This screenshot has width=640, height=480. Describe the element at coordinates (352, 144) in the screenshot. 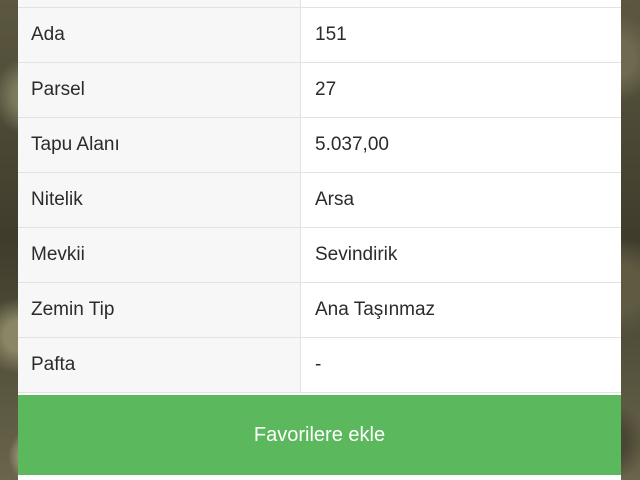

I see `row-value: 5.037,00` at that location.